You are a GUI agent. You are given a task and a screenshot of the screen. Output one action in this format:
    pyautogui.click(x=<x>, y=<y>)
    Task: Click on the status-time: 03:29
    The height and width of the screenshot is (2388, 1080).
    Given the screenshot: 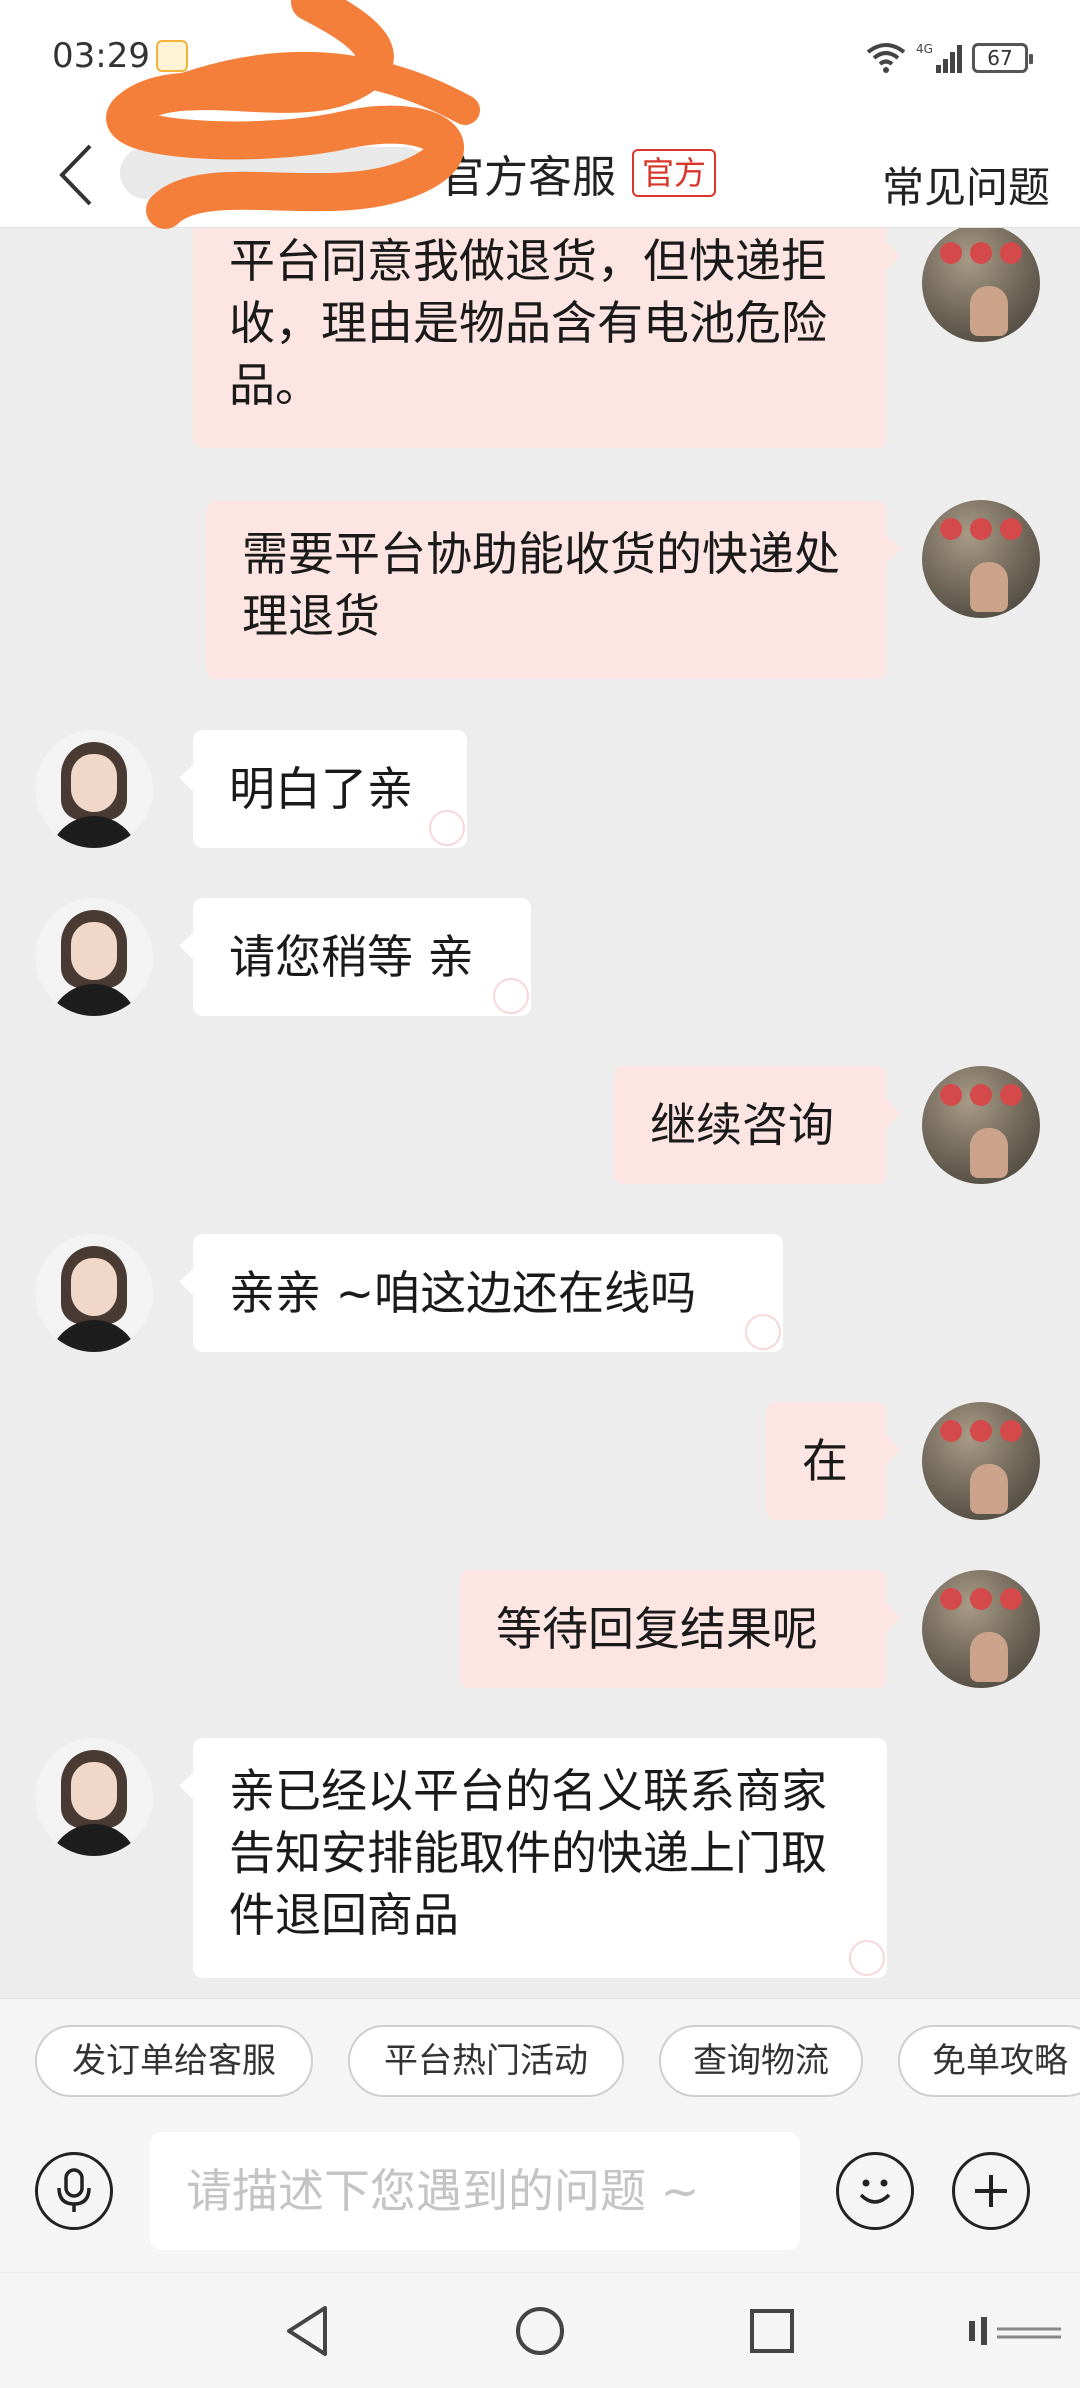 What is the action you would take?
    pyautogui.click(x=101, y=56)
    